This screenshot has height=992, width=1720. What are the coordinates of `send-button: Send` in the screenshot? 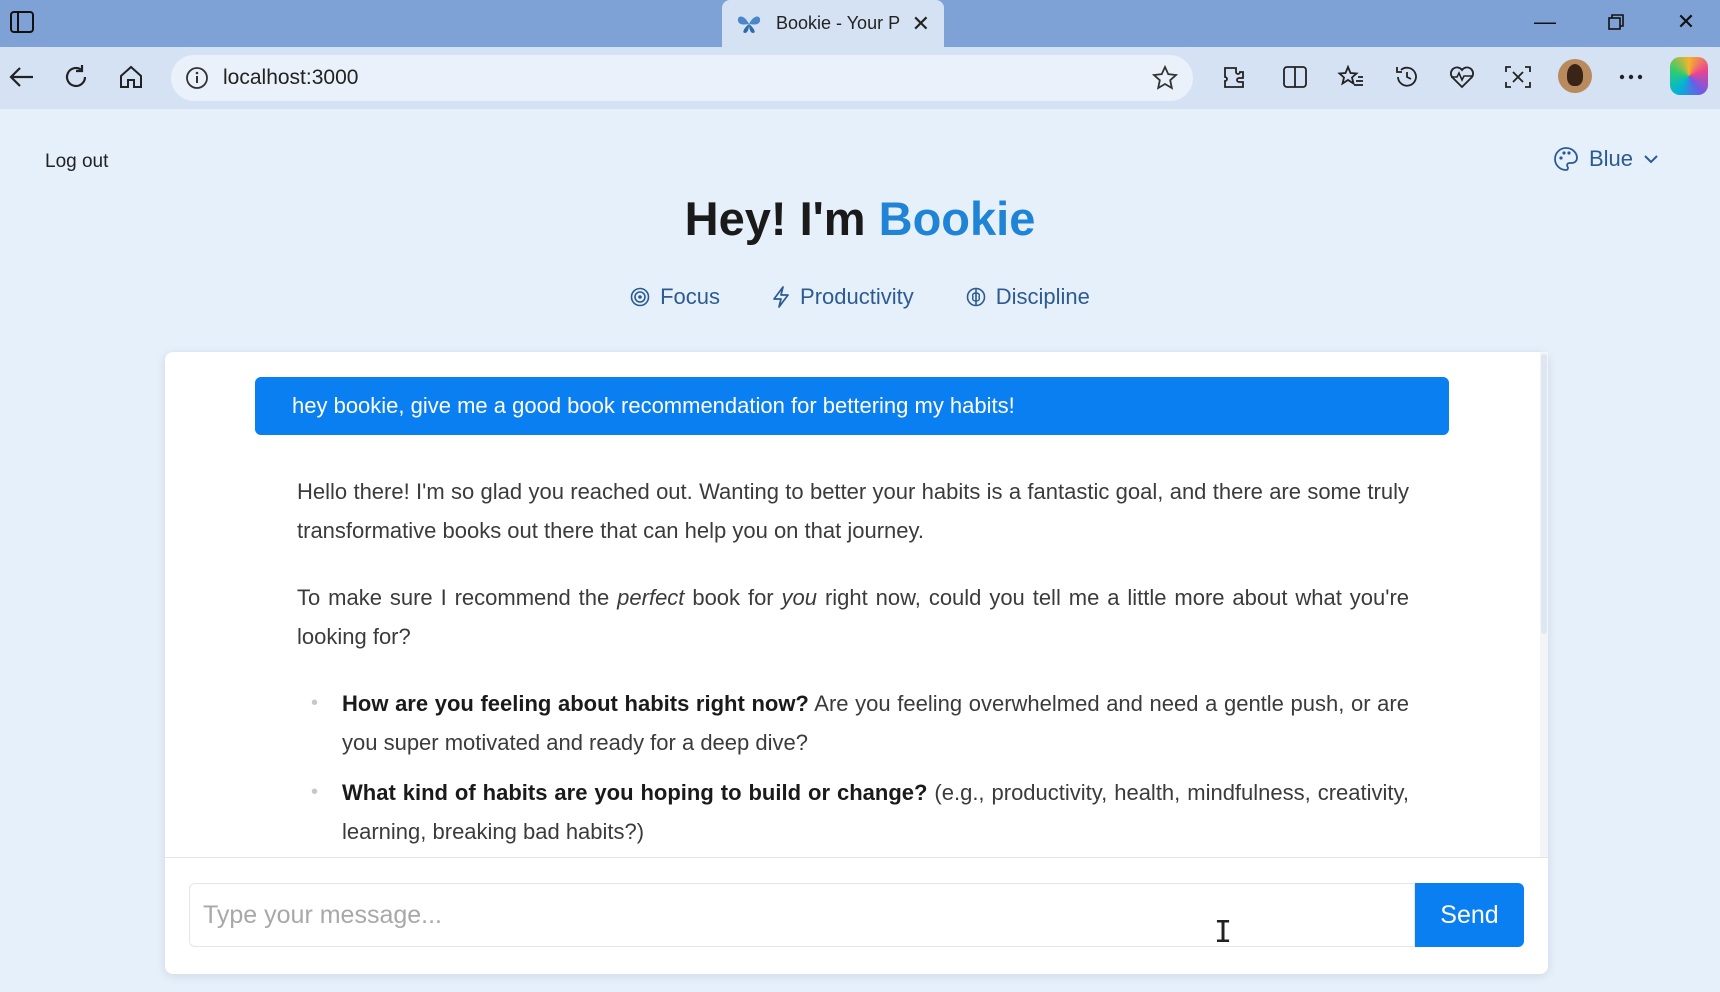 It's located at (1469, 915).